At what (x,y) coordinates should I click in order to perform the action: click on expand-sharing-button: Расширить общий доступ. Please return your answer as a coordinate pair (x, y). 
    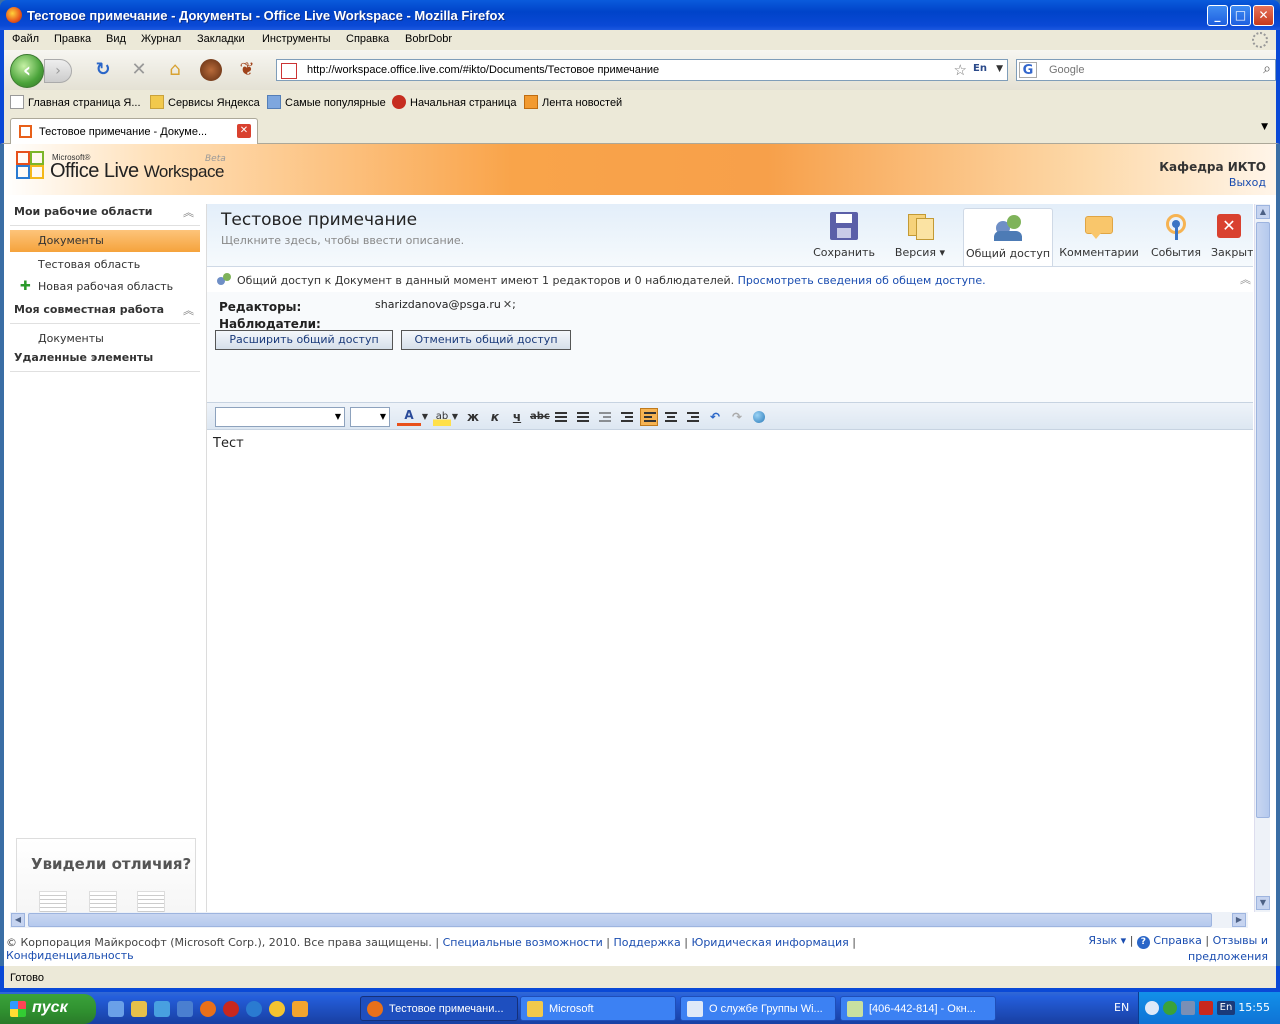
    Looking at the image, I should click on (304, 340).